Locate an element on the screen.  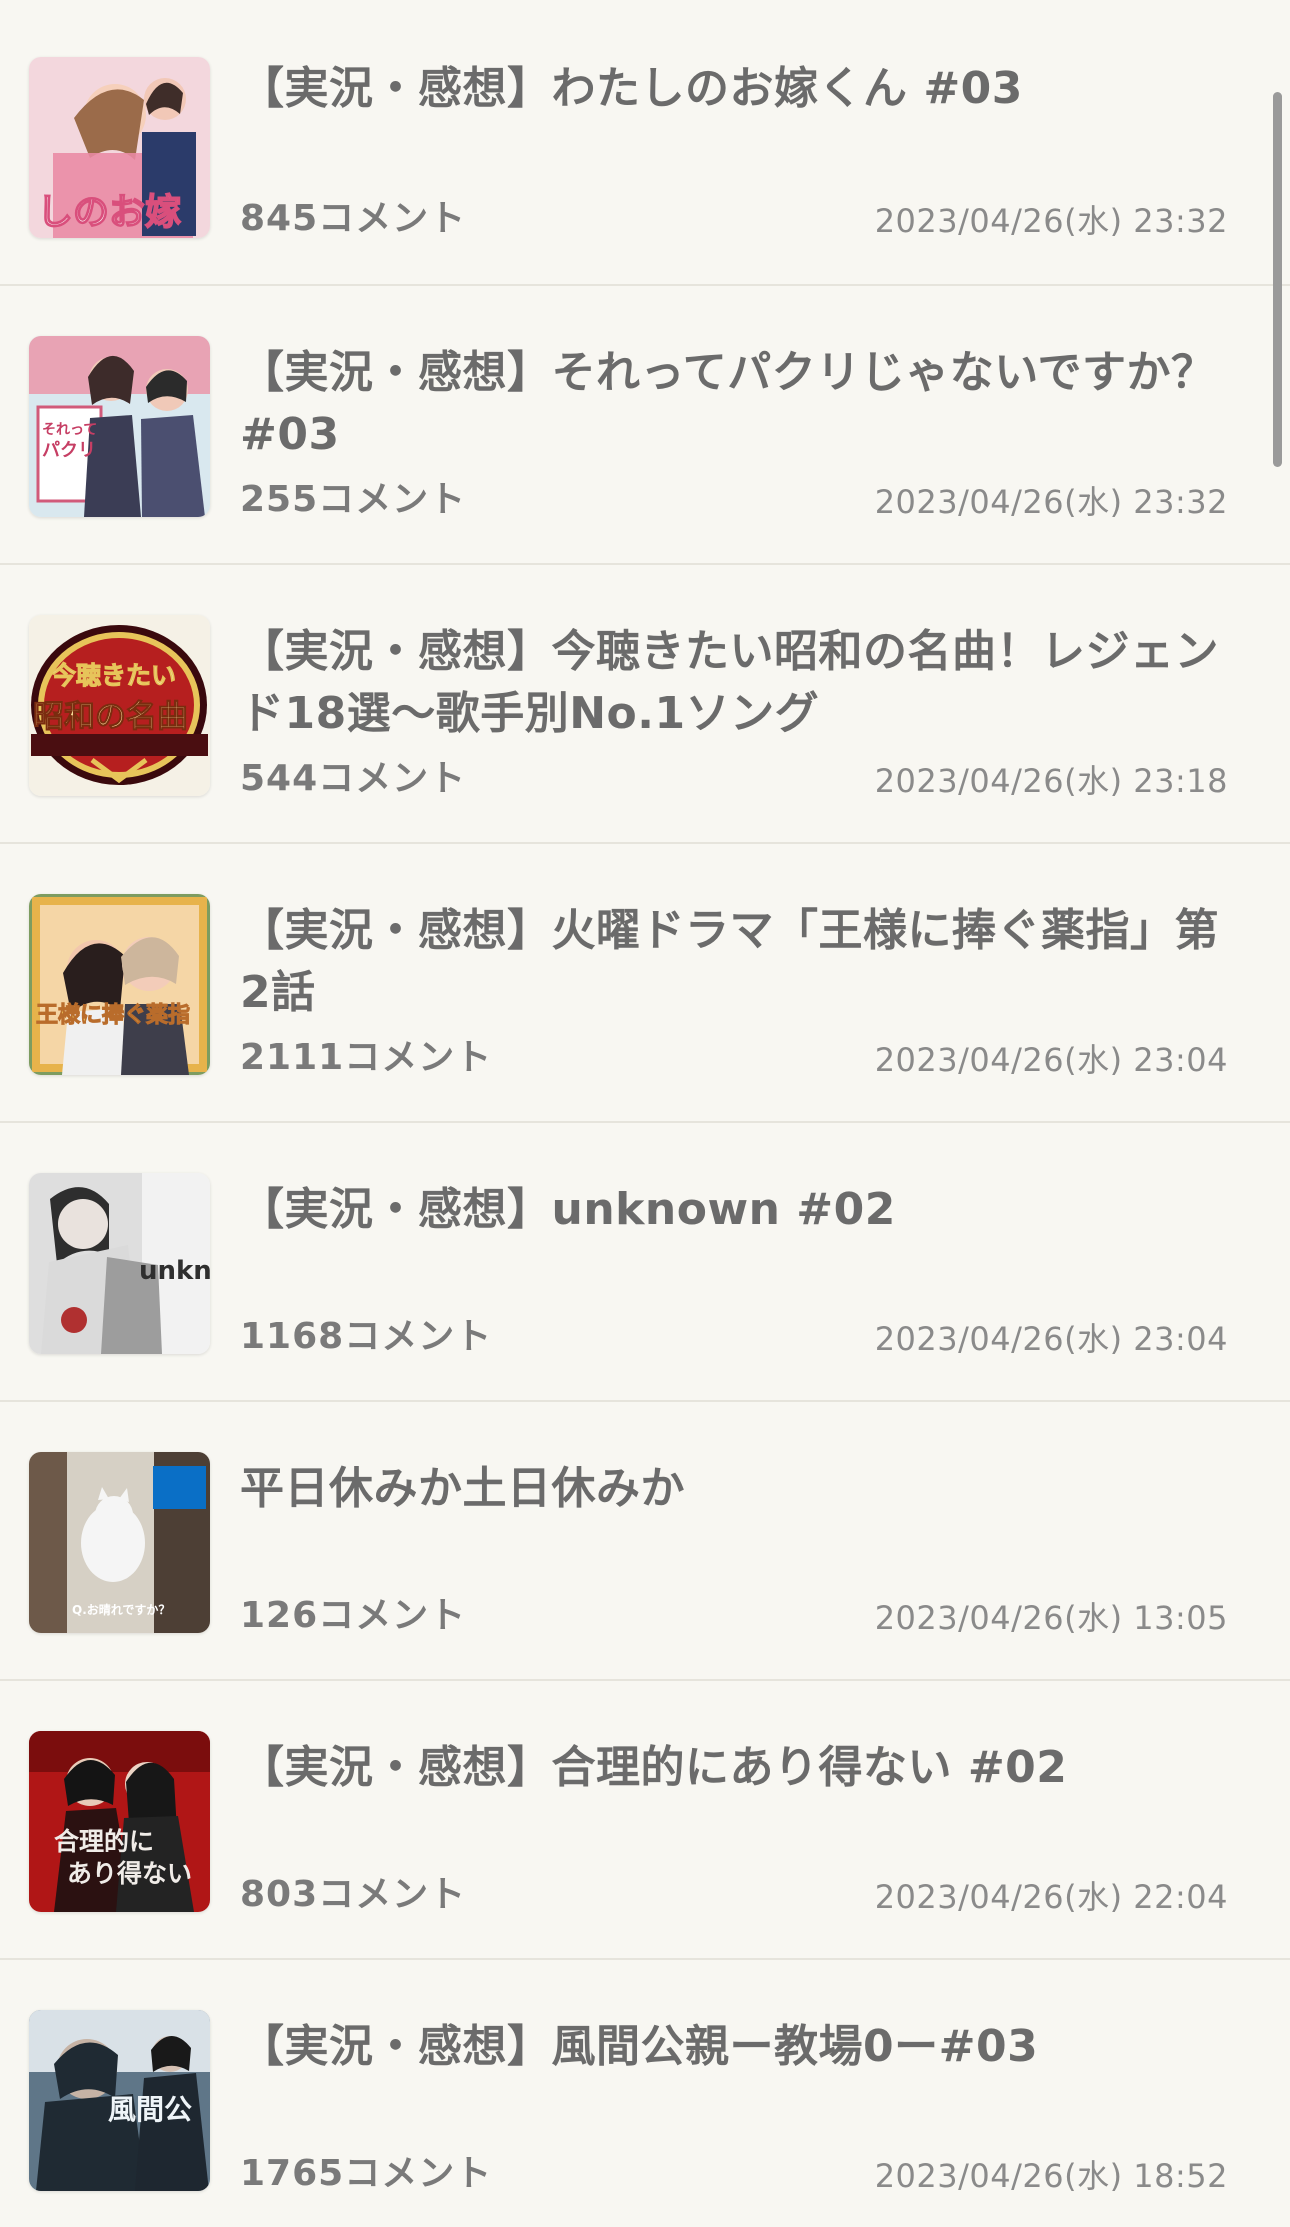
topic-date: 2023/04/26(水) 23:18 is located at coordinates (1051, 781).